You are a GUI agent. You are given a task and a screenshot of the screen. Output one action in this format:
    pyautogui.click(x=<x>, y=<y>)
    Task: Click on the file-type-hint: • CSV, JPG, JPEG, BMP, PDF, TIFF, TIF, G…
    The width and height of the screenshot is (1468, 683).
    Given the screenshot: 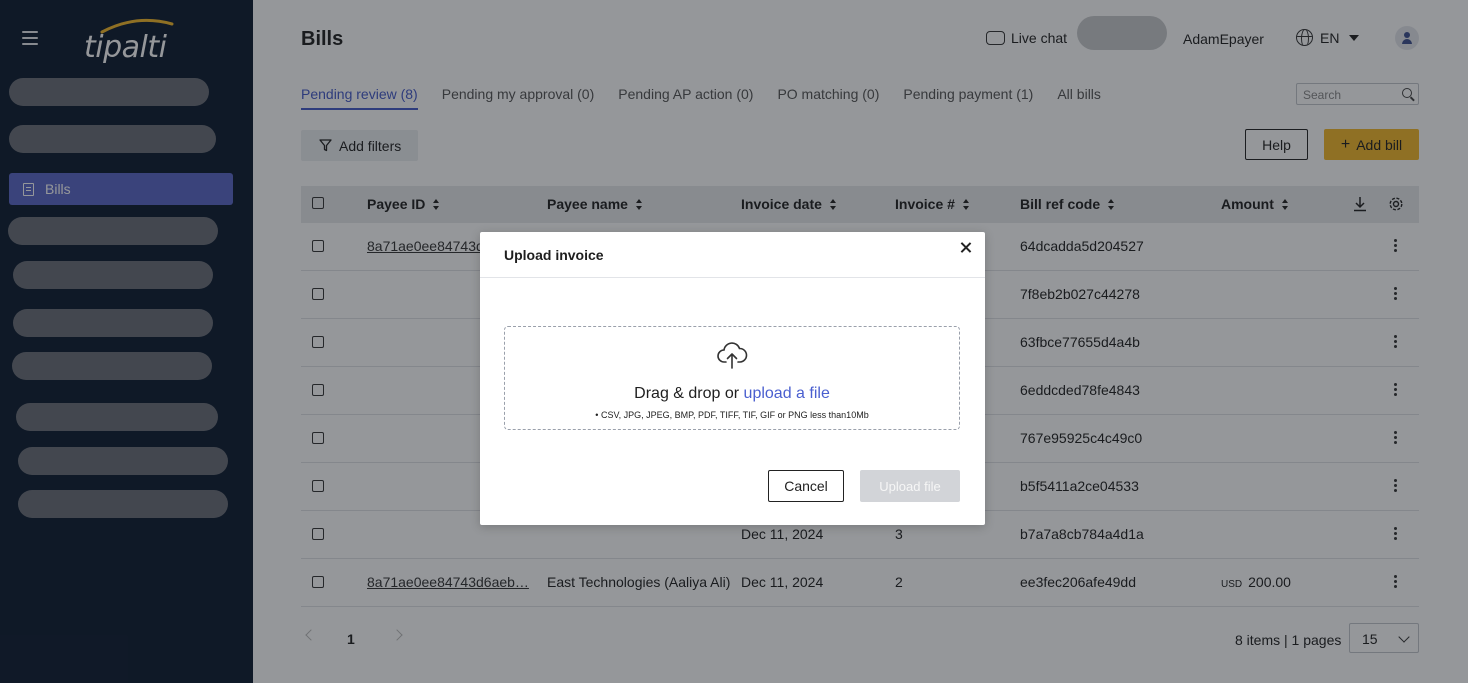 What is the action you would take?
    pyautogui.click(x=732, y=415)
    